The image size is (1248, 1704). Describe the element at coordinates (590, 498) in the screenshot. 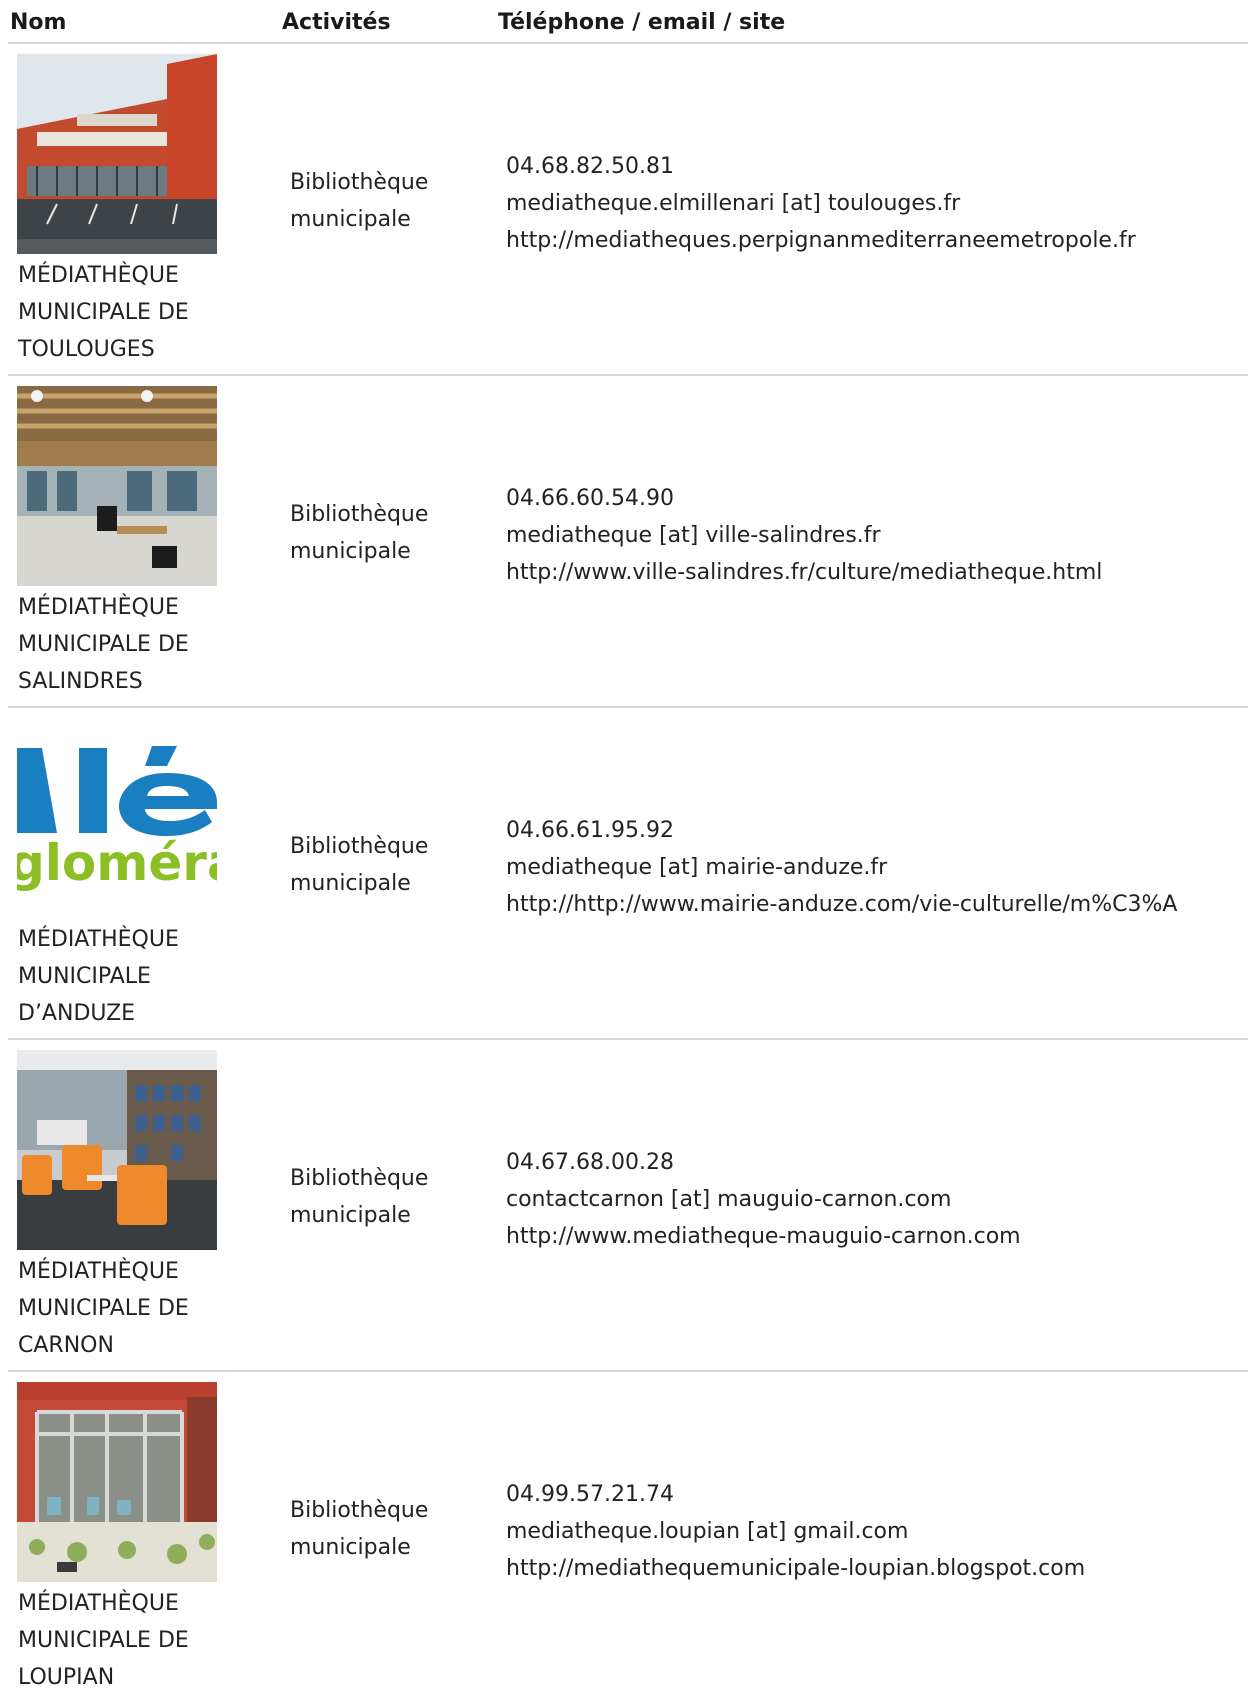

I see `phone-number: 04.66.60.54.90` at that location.